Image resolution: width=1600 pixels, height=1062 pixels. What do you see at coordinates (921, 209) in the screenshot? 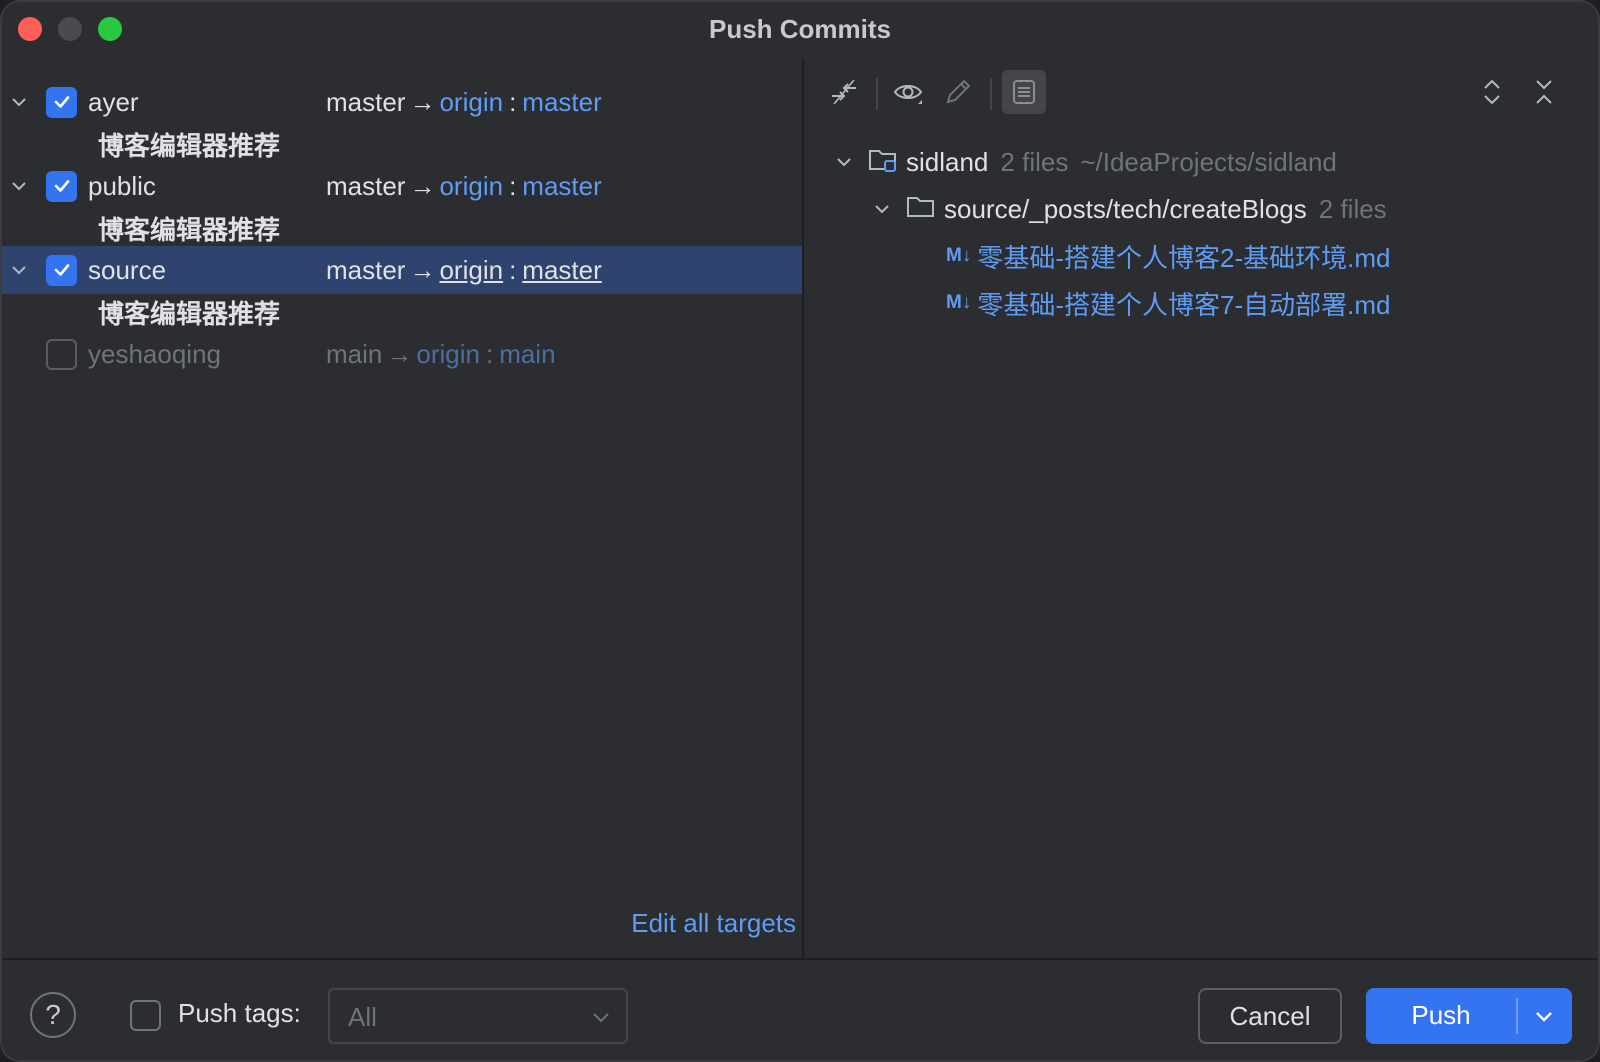
I see `folder-icon` at bounding box center [921, 209].